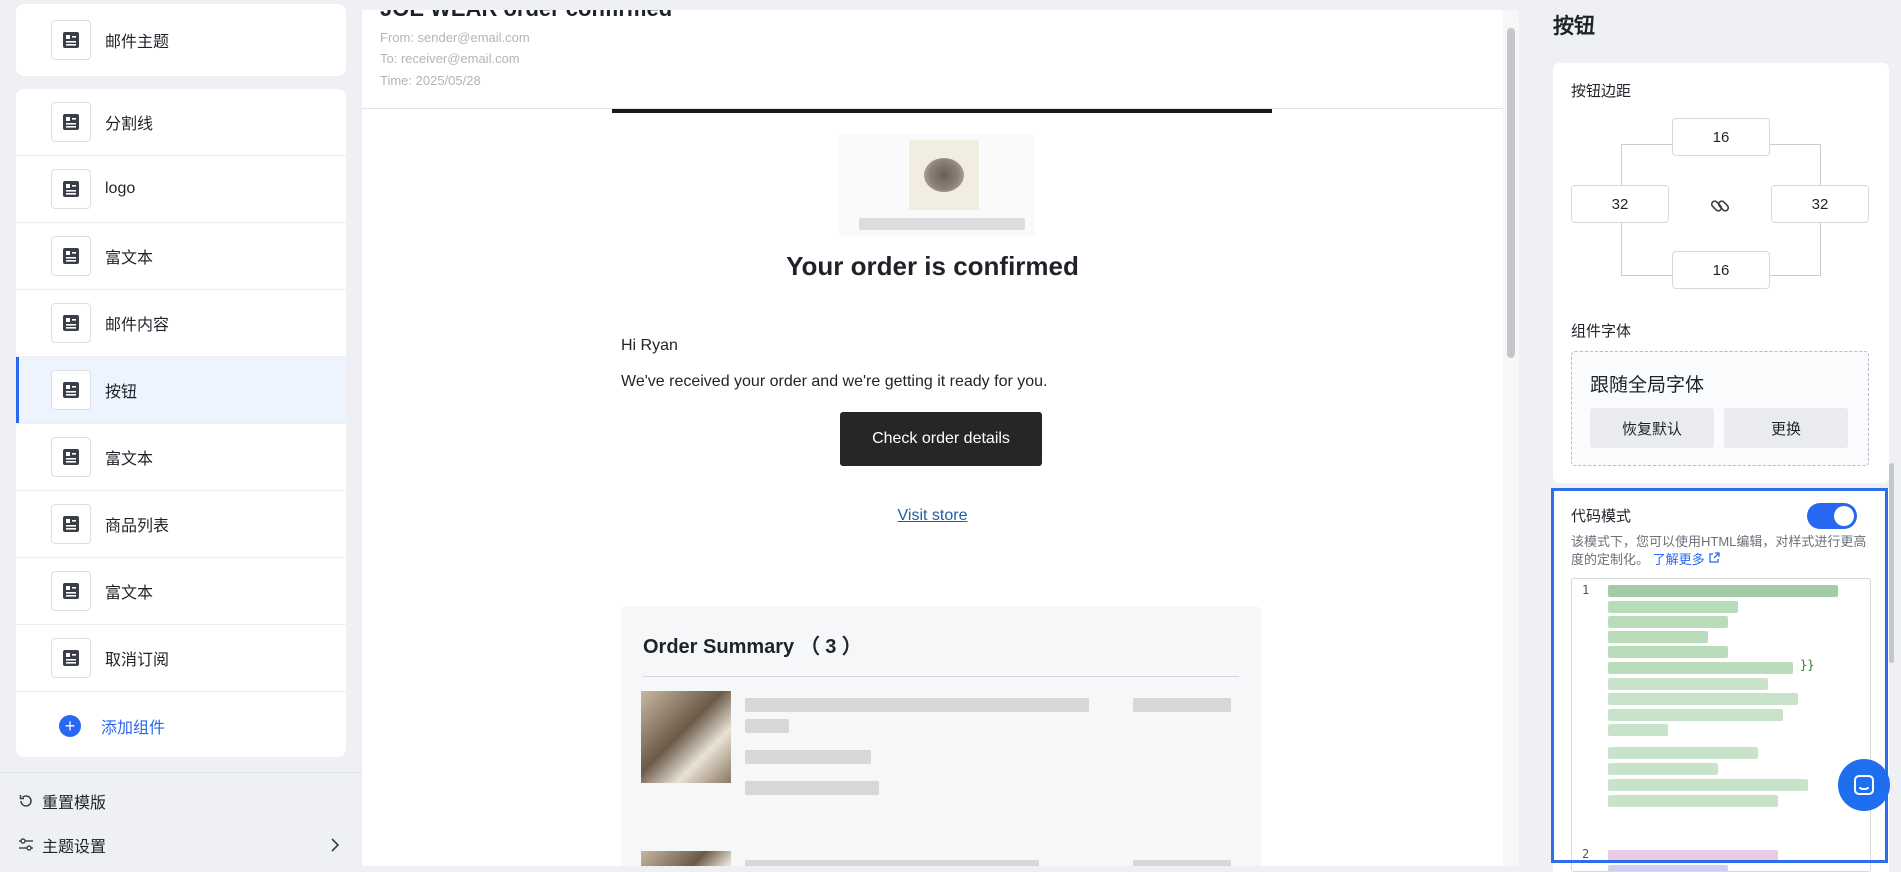  What do you see at coordinates (1719, 675) in the screenshot?
I see `code-mode-highlight` at bounding box center [1719, 675].